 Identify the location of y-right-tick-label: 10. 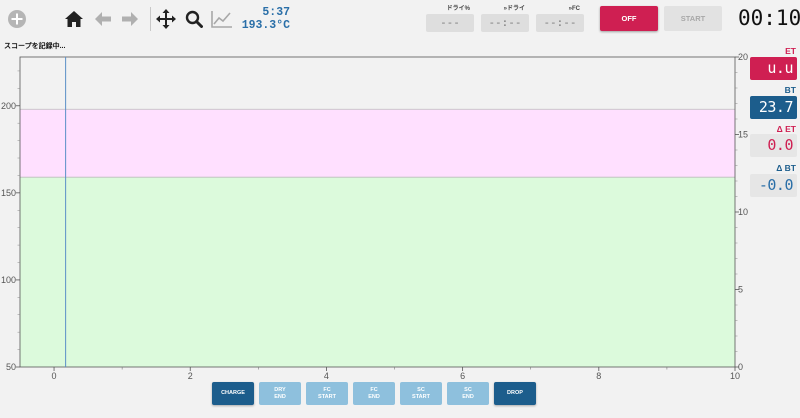
(743, 212).